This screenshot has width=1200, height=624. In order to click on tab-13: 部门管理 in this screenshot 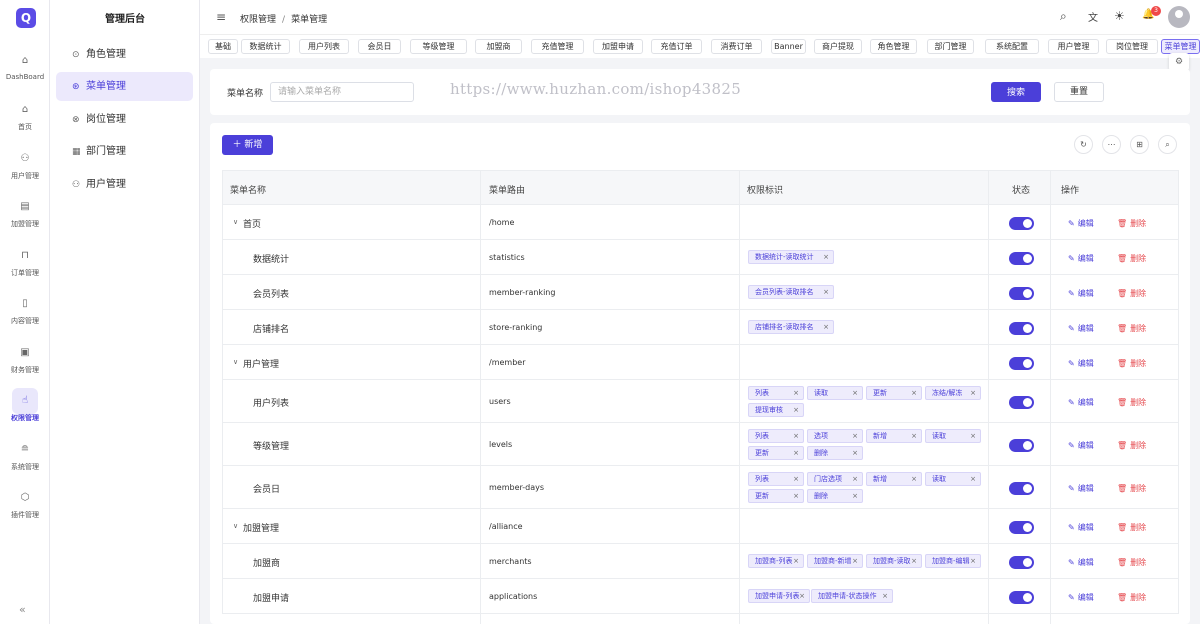, I will do `click(950, 46)`.